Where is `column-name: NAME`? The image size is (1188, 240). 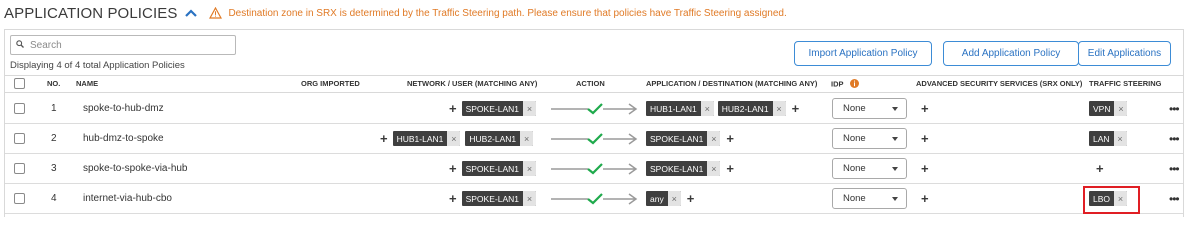
column-name: NAME is located at coordinates (87, 83).